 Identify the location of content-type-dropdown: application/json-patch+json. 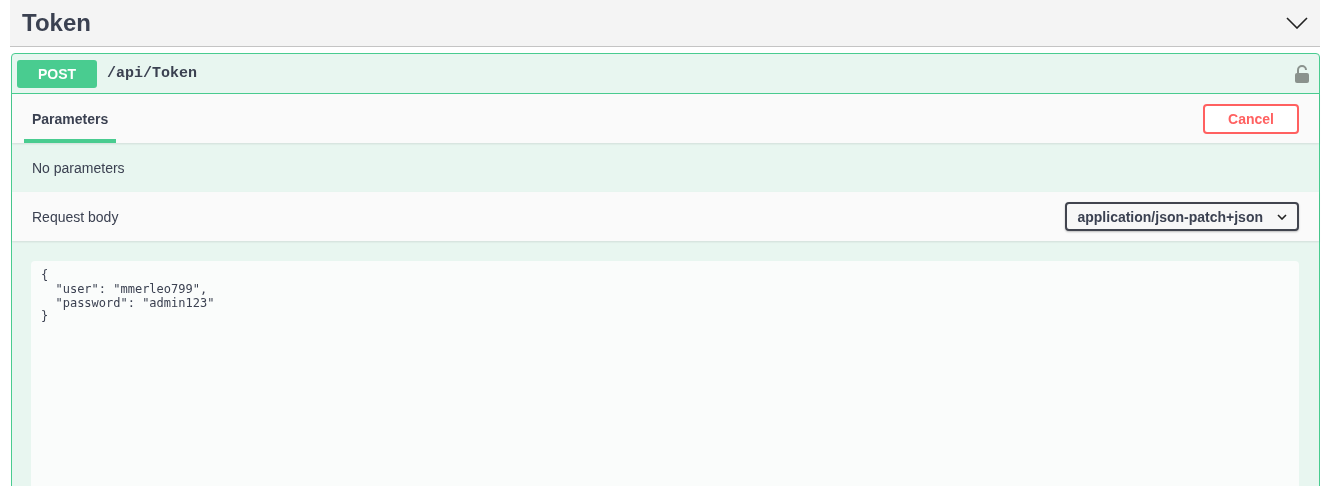
(1182, 216).